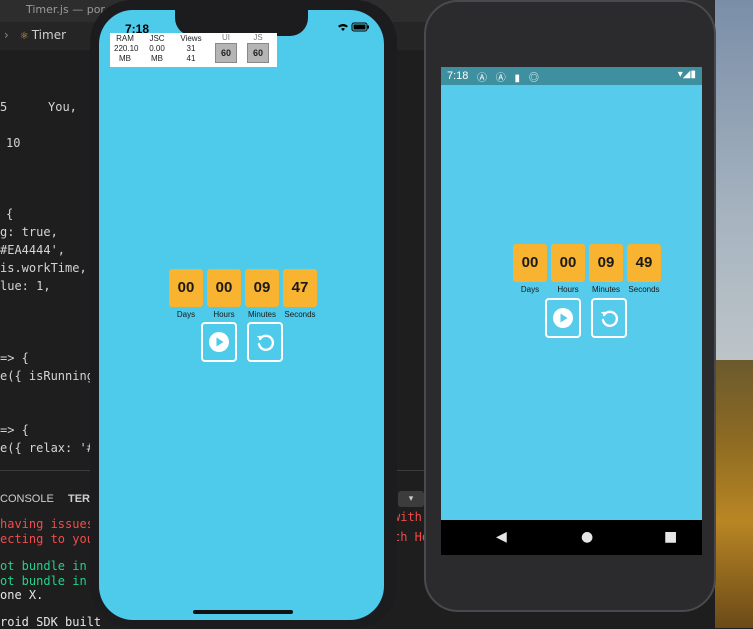 This screenshot has height=629, width=753. What do you see at coordinates (509, 78) in the screenshot?
I see `notification-icons: Ⓐ Ⓐ ▮ ◎` at bounding box center [509, 78].